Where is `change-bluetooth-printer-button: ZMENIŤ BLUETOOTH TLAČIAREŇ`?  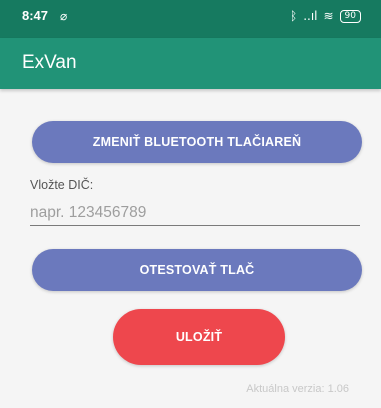 change-bluetooth-printer-button: ZMENIŤ BLUETOOTH TLAČIAREŇ is located at coordinates (197, 142).